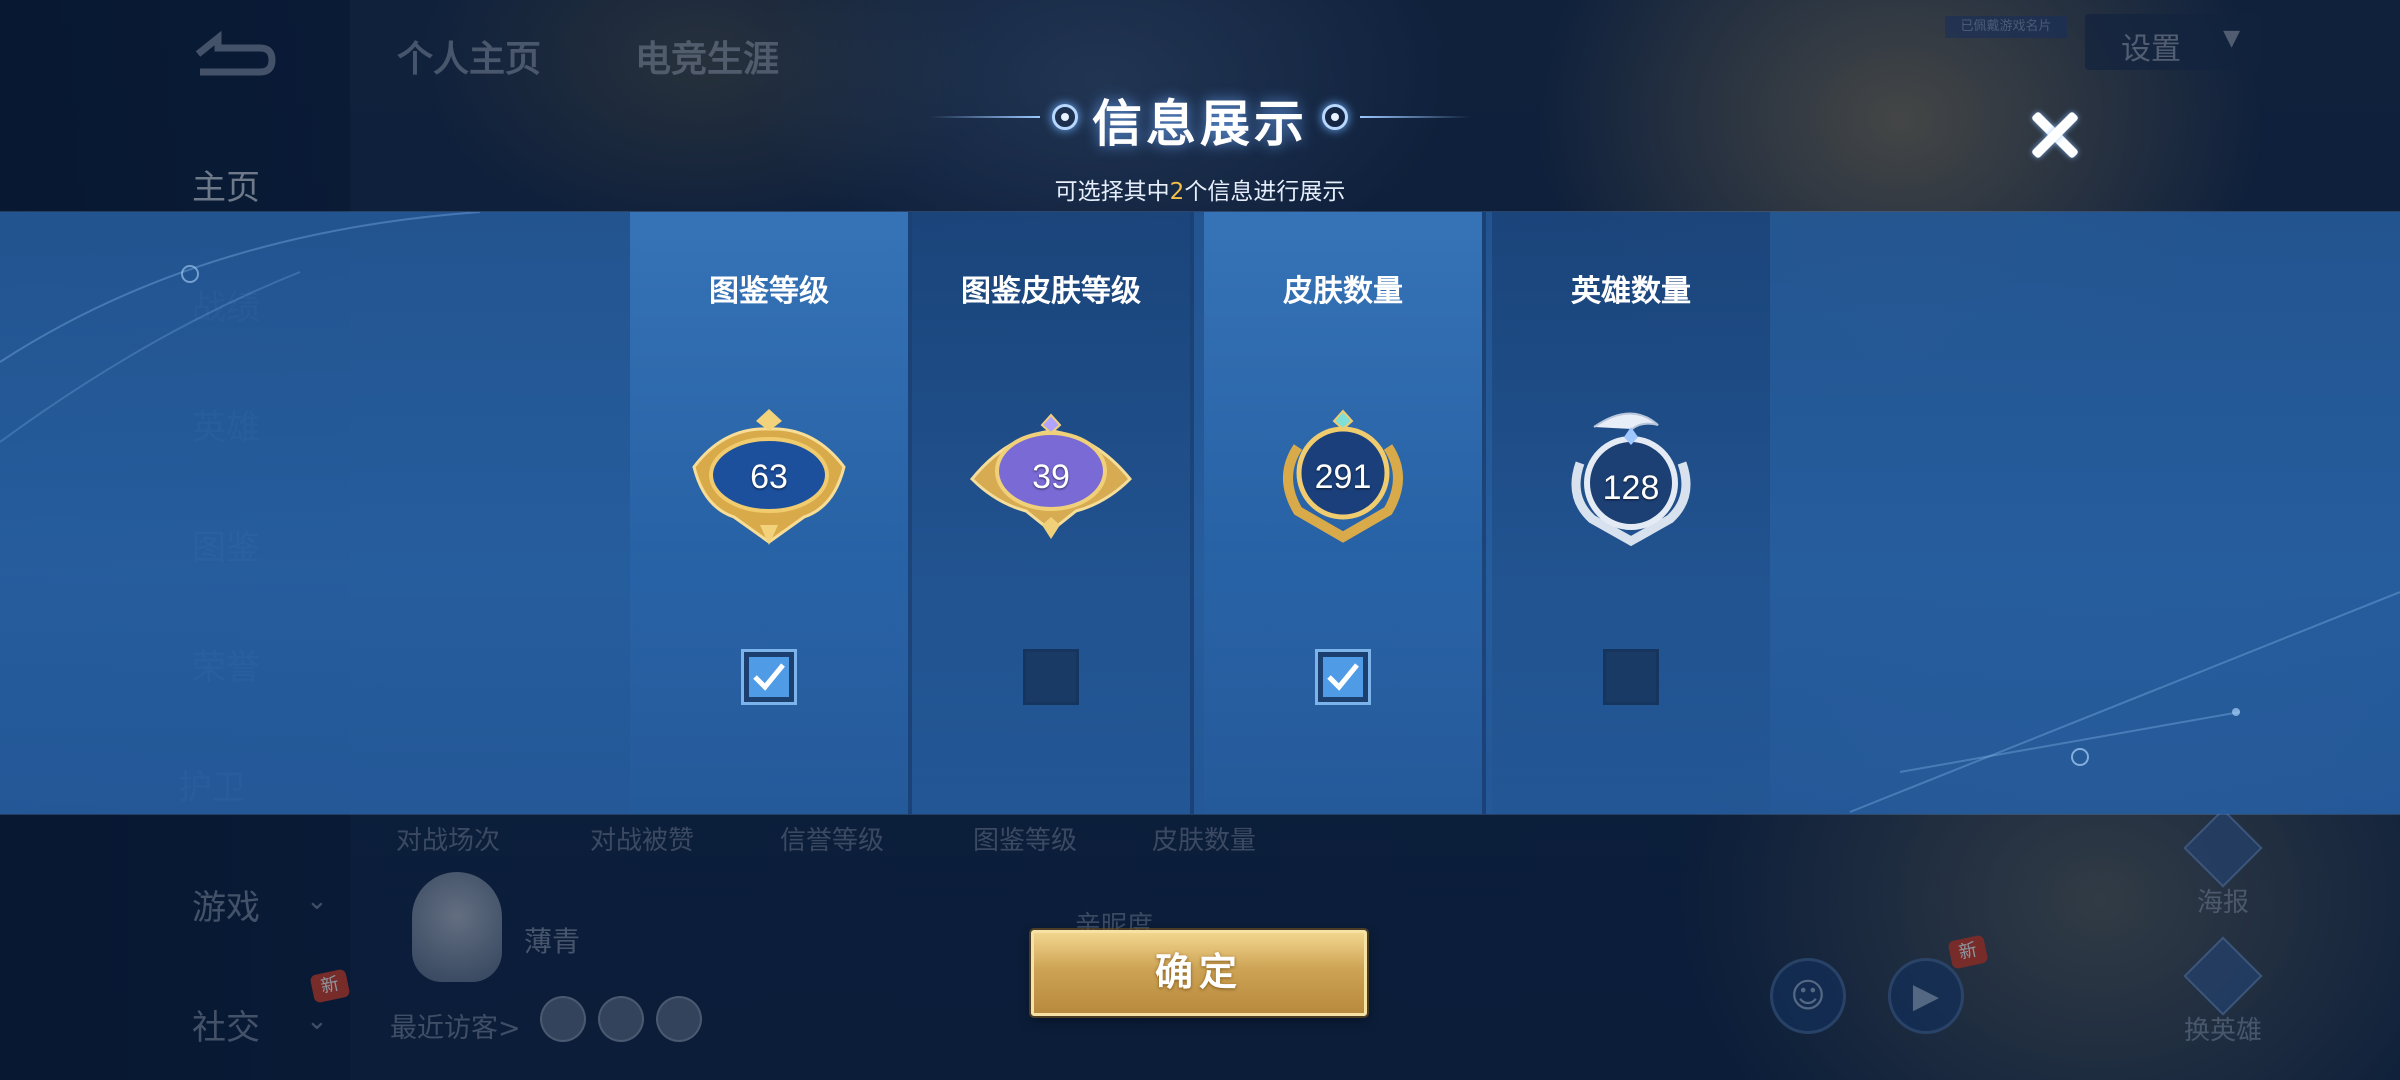 Image resolution: width=2400 pixels, height=1080 pixels. What do you see at coordinates (1343, 291) in the screenshot?
I see `option-title: 皮肤数量` at bounding box center [1343, 291].